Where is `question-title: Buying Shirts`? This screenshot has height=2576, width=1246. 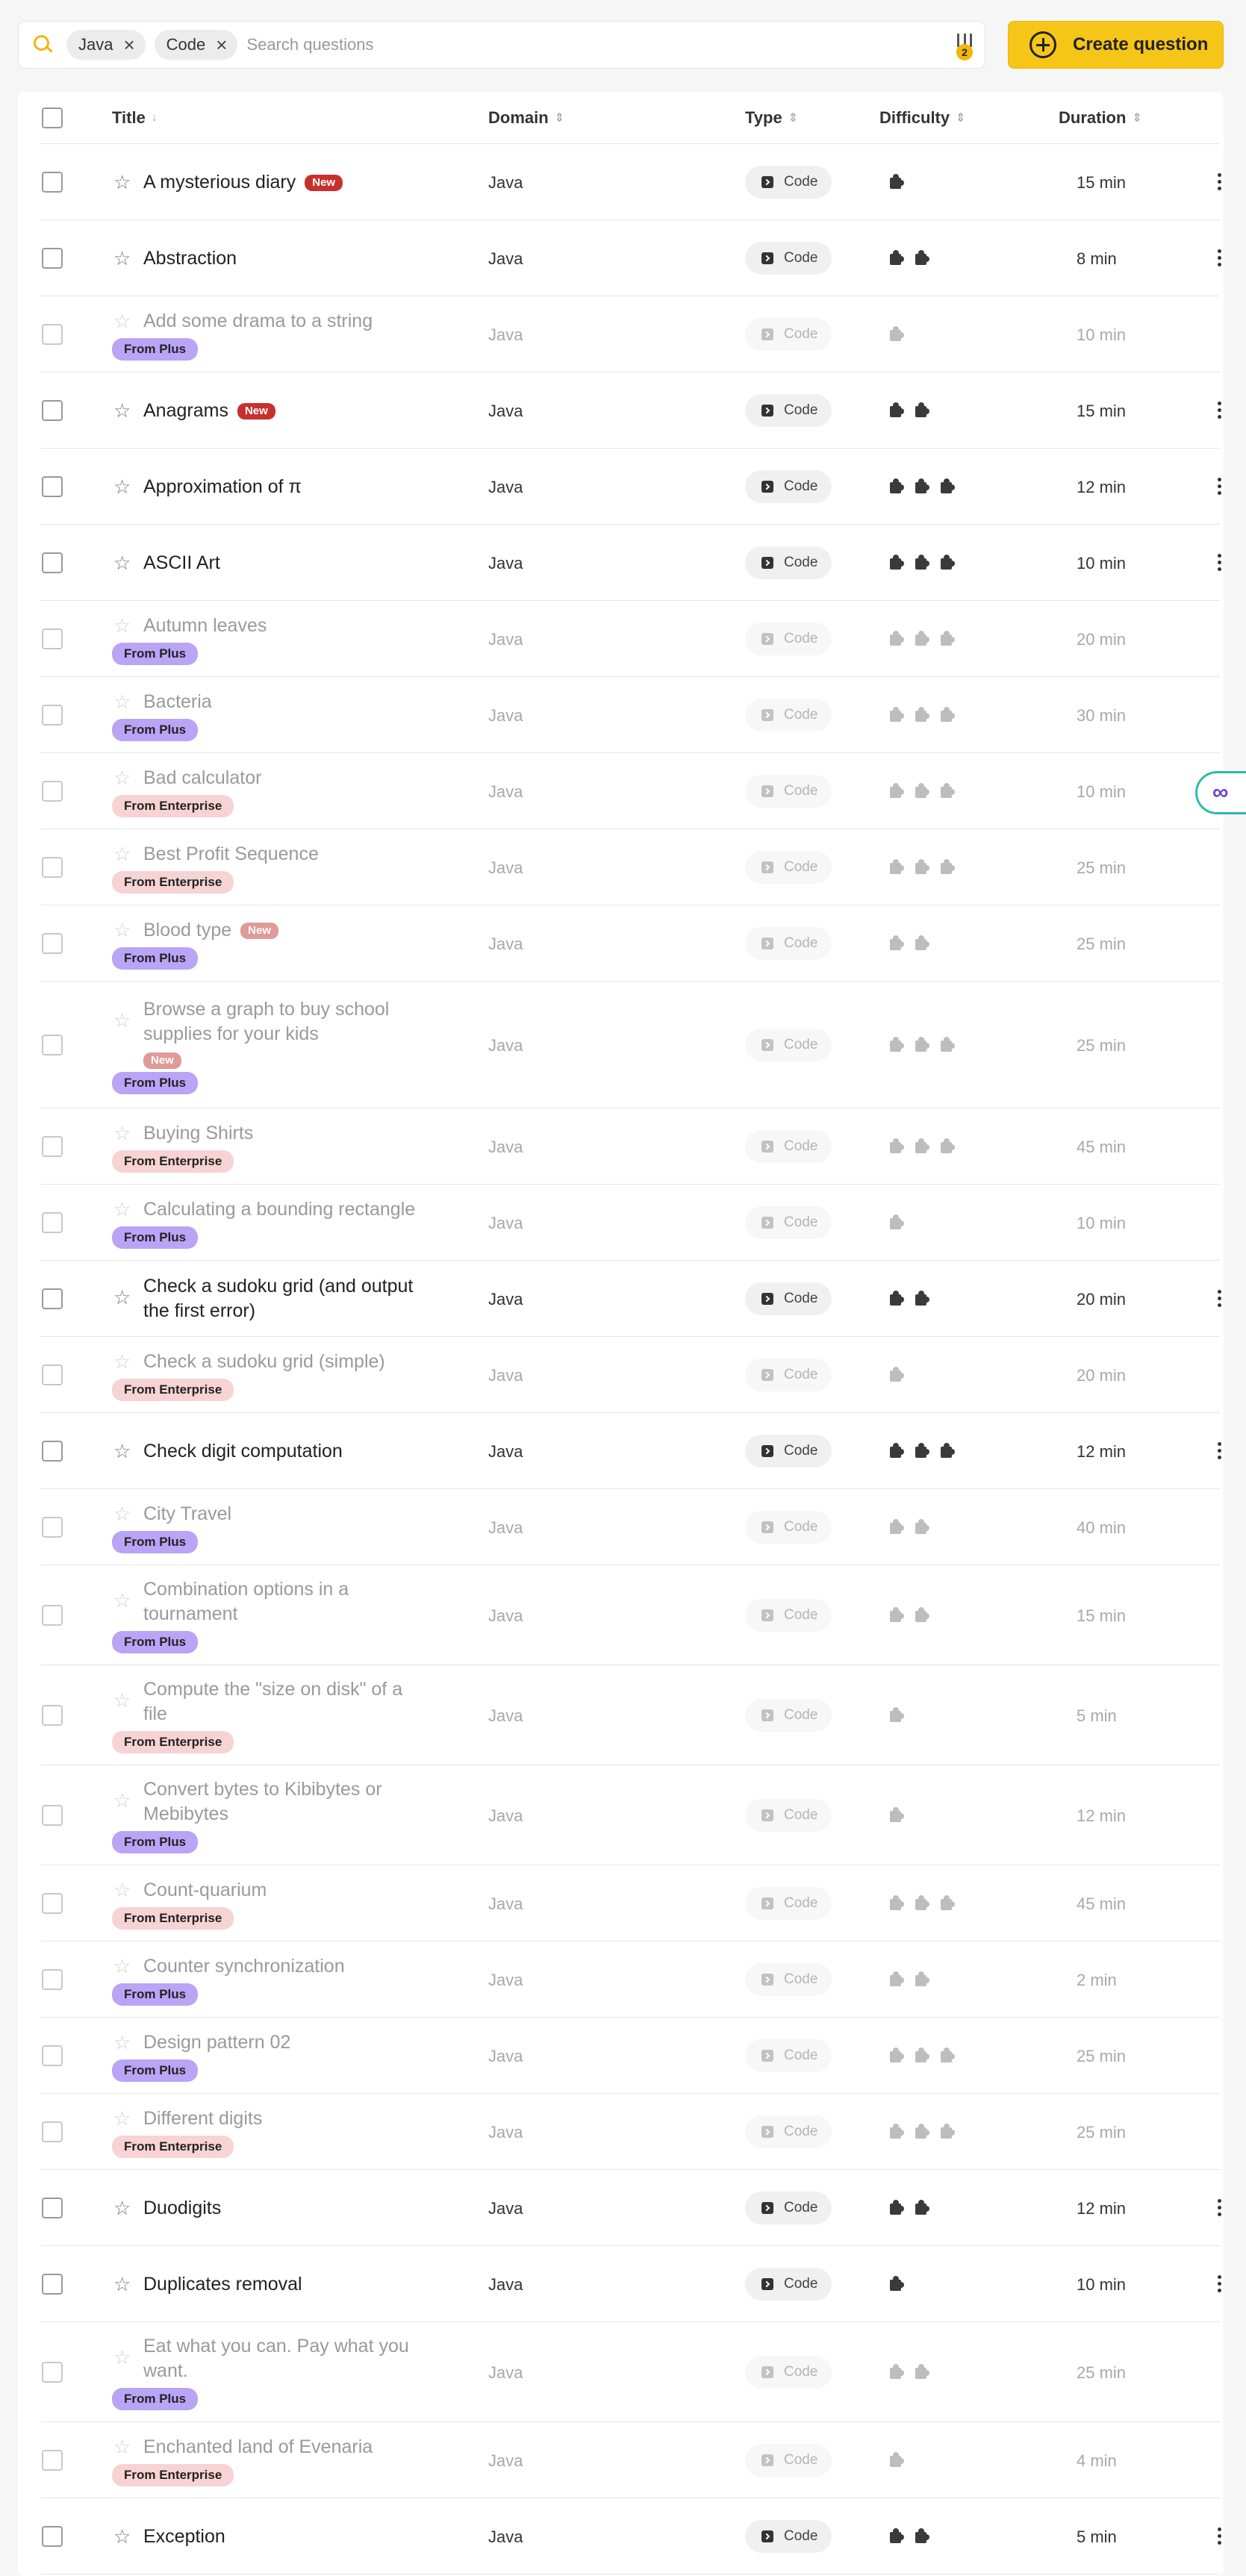 question-title: Buying Shirts is located at coordinates (198, 1133).